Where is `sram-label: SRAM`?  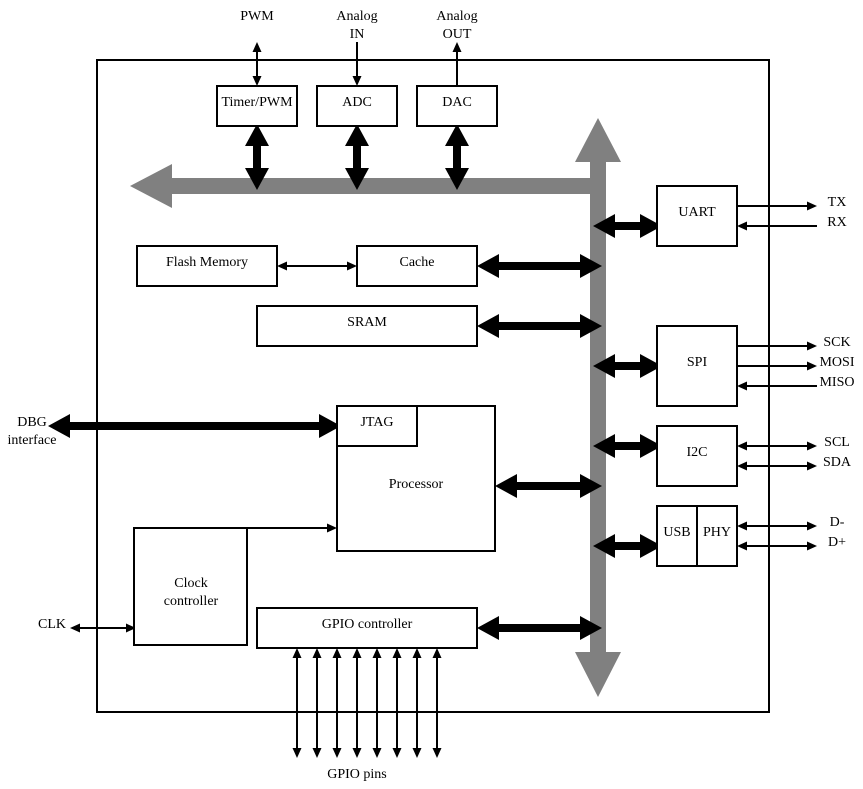
sram-label: SRAM is located at coordinates (367, 322).